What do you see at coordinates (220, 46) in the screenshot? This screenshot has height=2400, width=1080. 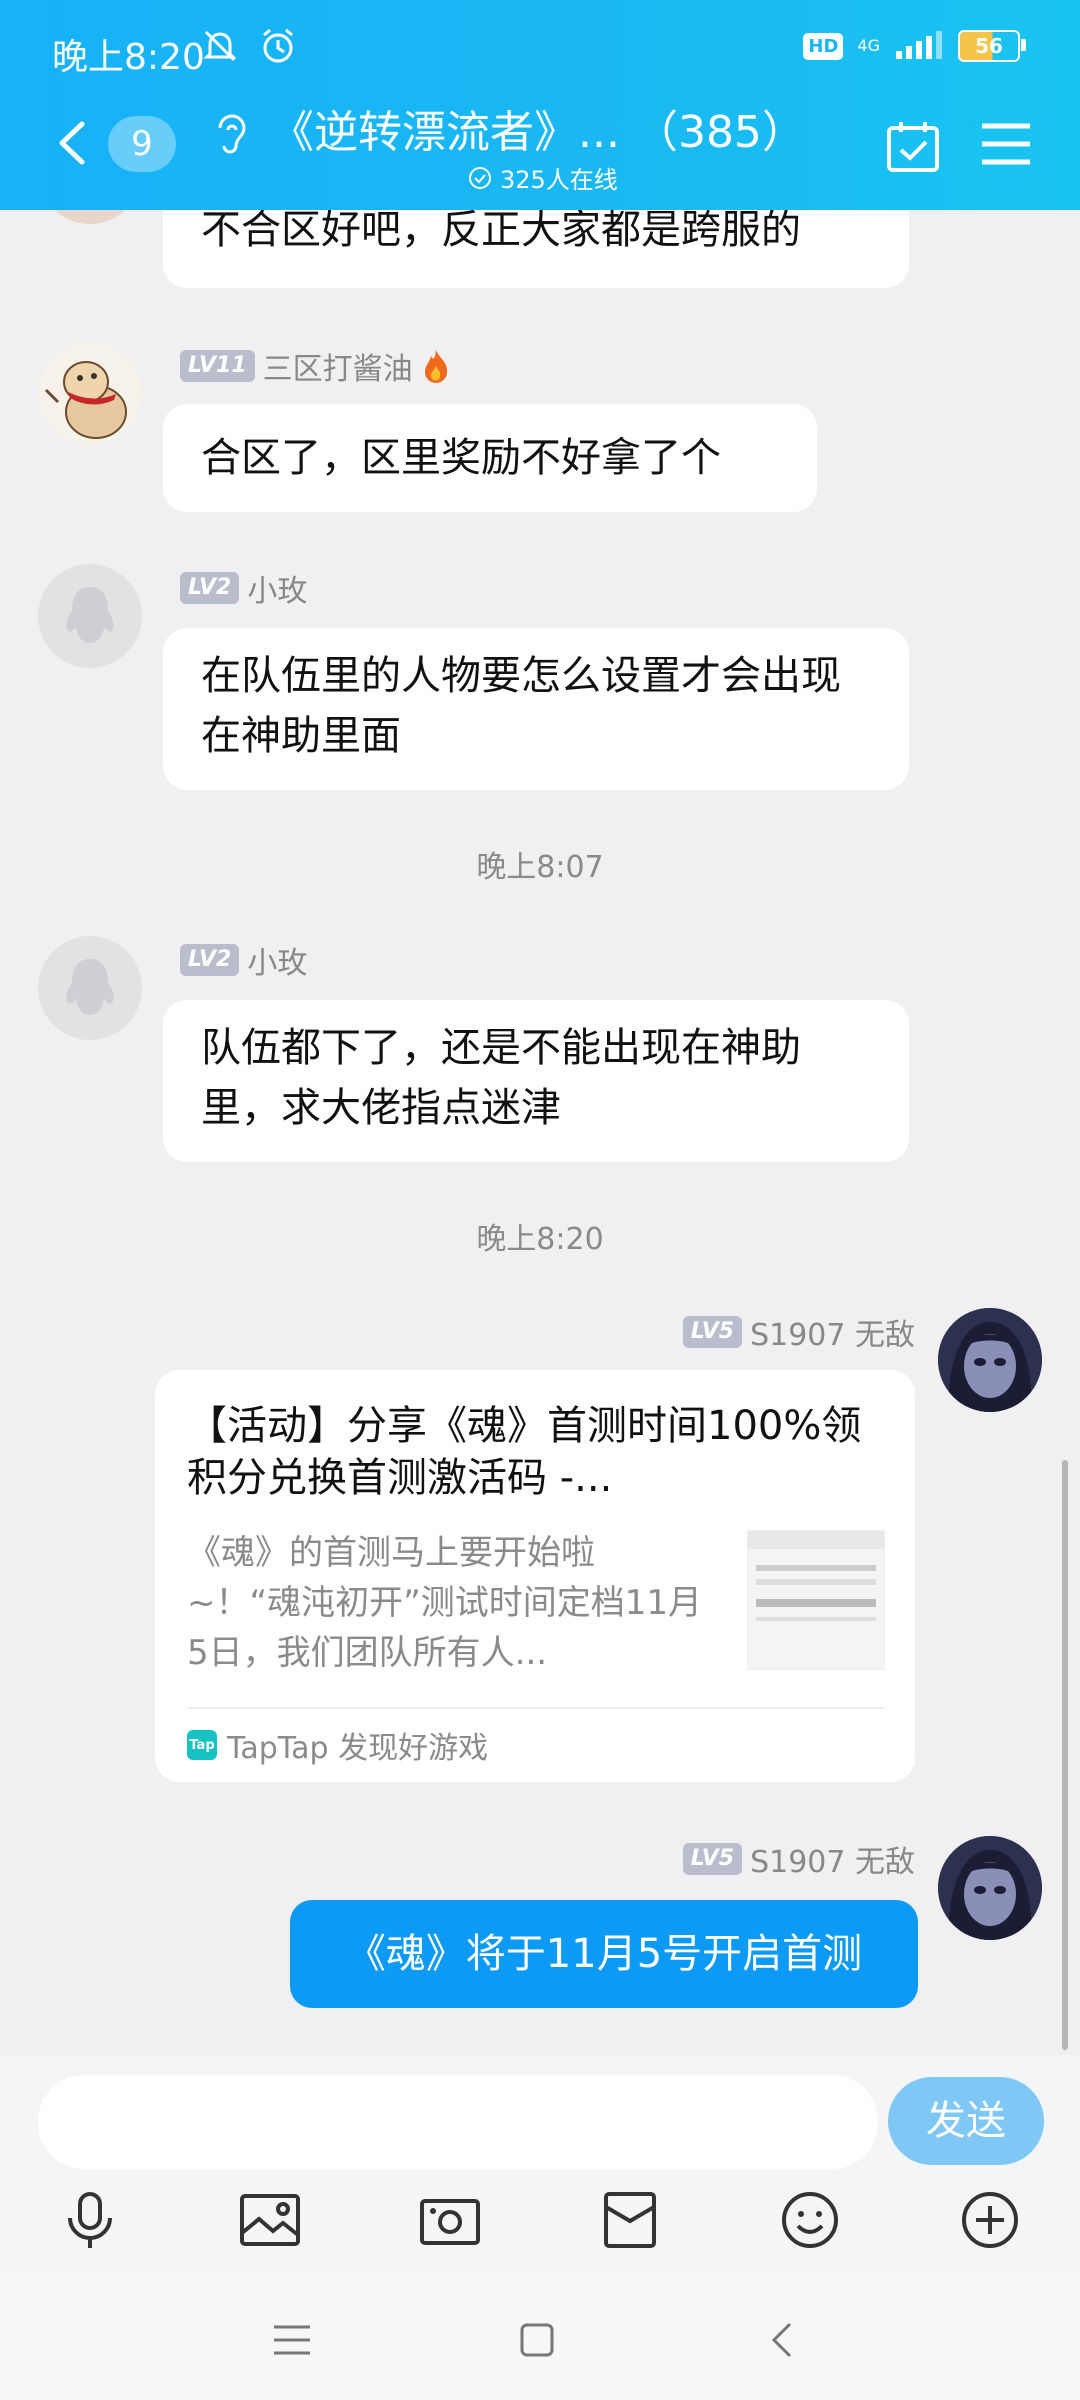 I see `mute-bell-icon` at bounding box center [220, 46].